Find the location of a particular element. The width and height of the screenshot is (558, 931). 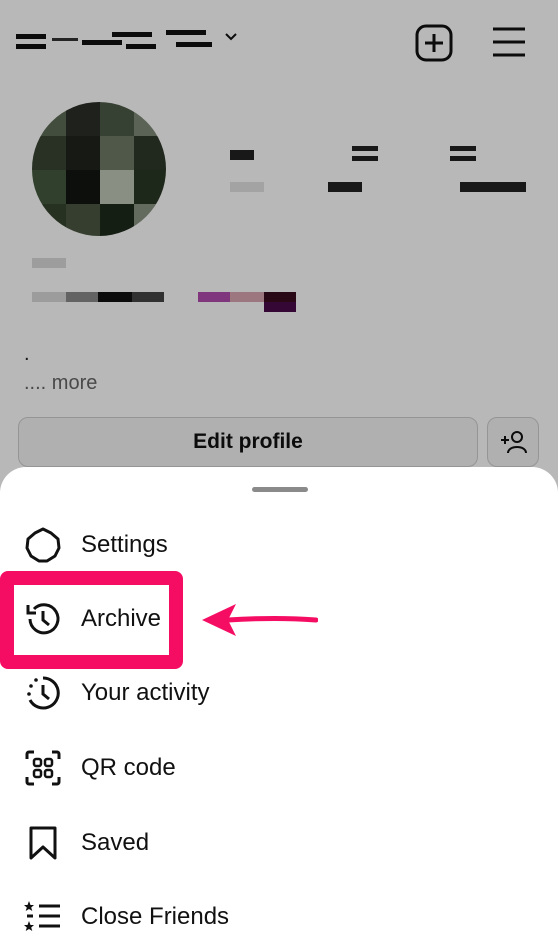

pointer-arrow is located at coordinates (260, 620).